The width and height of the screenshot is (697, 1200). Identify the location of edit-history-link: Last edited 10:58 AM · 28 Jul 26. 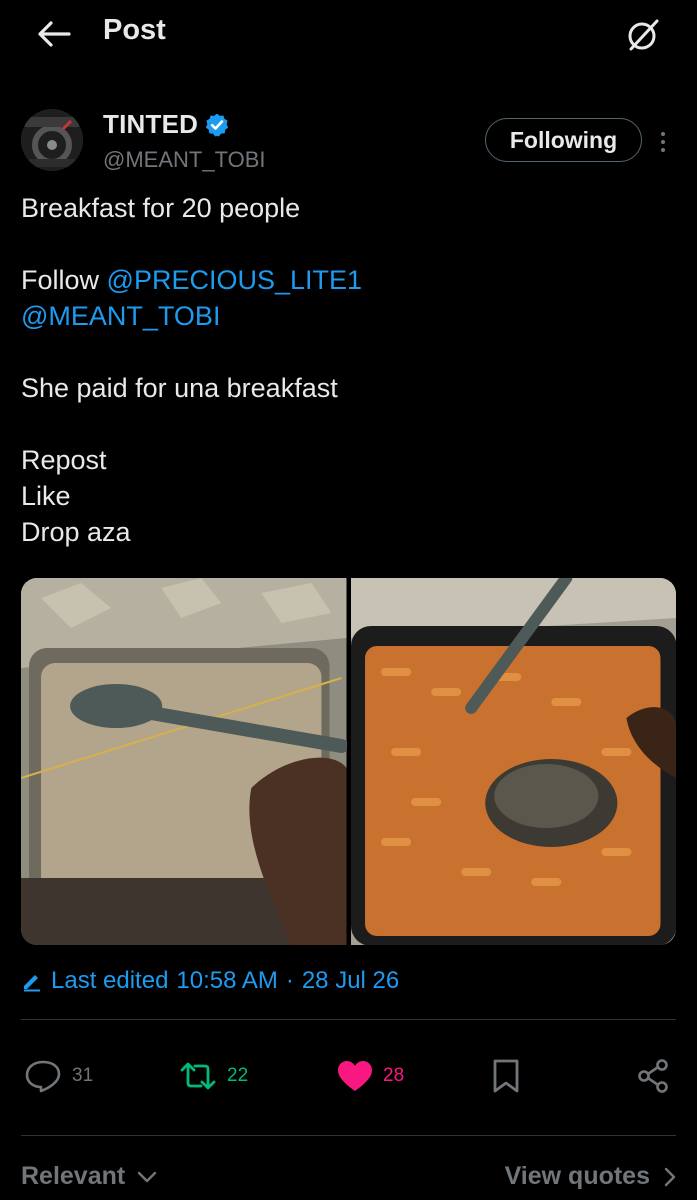
(210, 981).